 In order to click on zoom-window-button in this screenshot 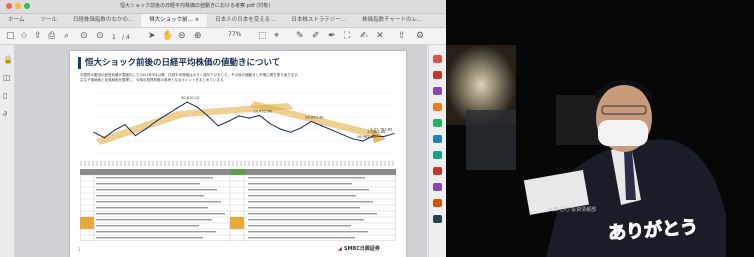, I will do `click(27, 6)`.